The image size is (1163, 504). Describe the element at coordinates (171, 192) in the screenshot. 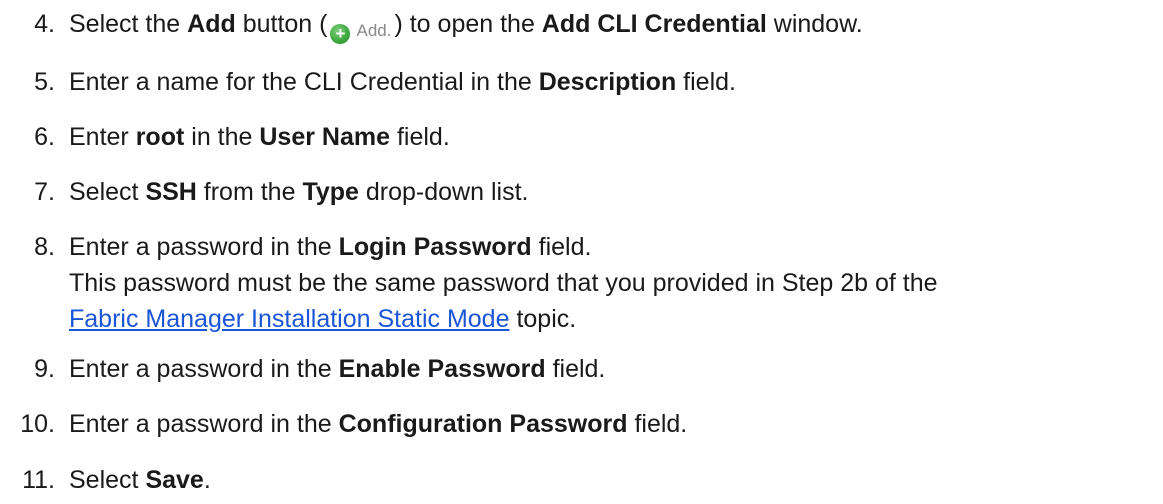

I see `bold-term: SSH` at that location.